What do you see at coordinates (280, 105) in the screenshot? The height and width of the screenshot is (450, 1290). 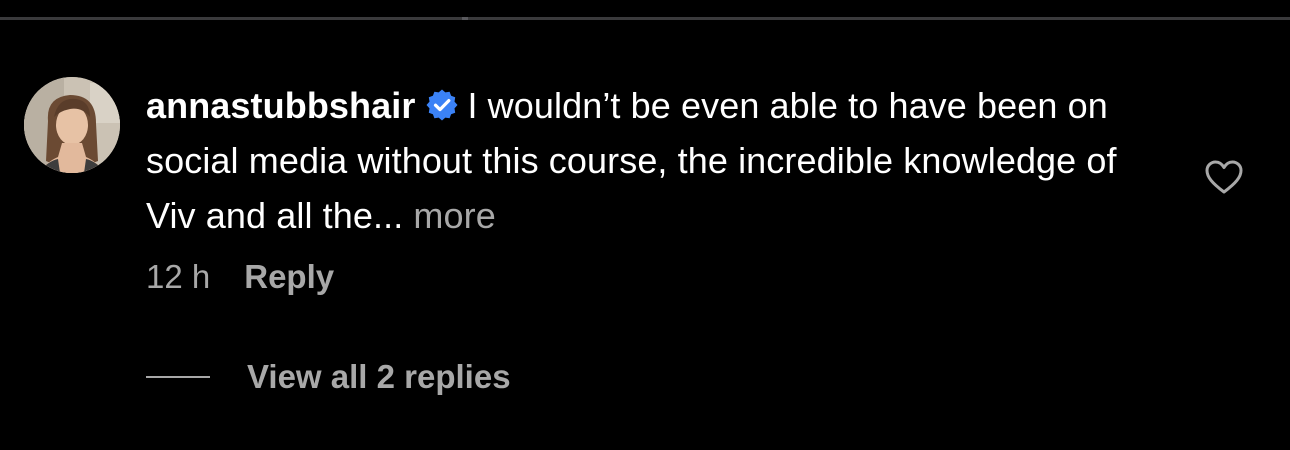 I see `comment-username: annastubbshair` at bounding box center [280, 105].